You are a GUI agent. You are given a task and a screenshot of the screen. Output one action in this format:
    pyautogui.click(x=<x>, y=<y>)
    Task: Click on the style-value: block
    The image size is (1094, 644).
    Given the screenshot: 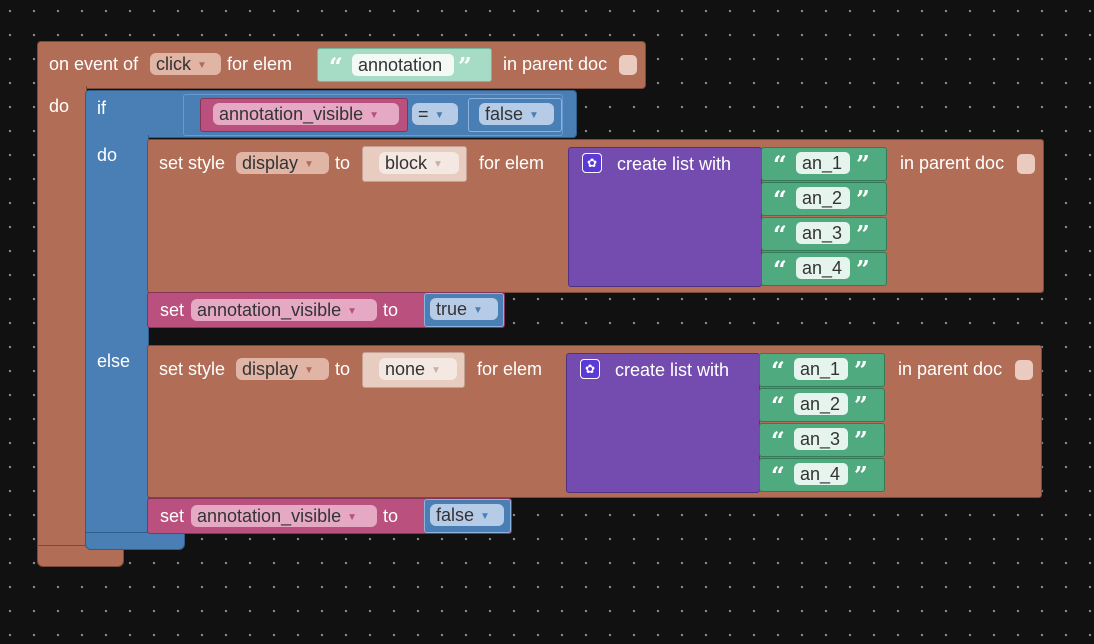 What is the action you would take?
    pyautogui.click(x=406, y=163)
    